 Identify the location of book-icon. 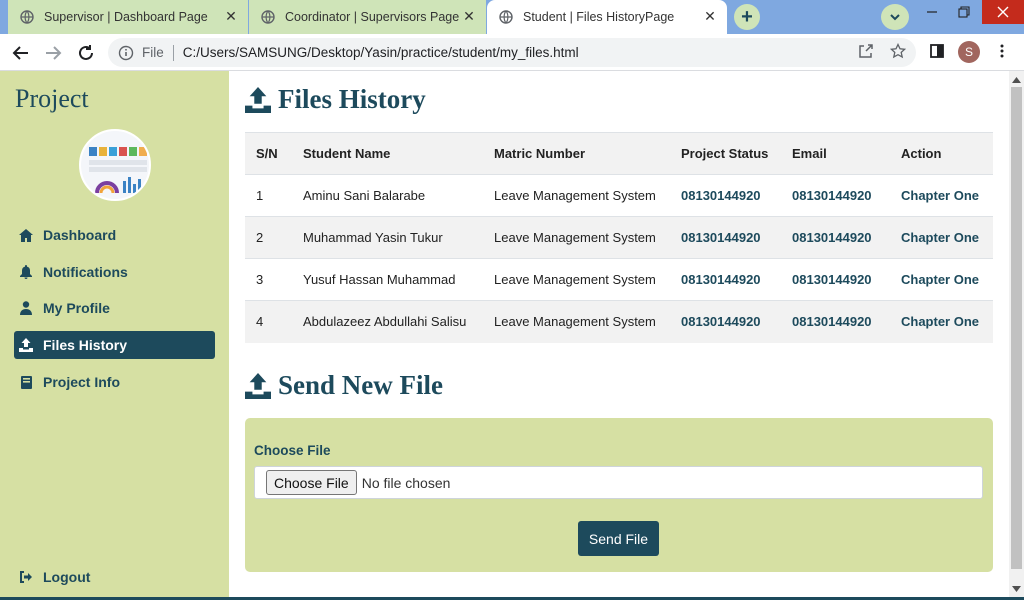
(26, 382).